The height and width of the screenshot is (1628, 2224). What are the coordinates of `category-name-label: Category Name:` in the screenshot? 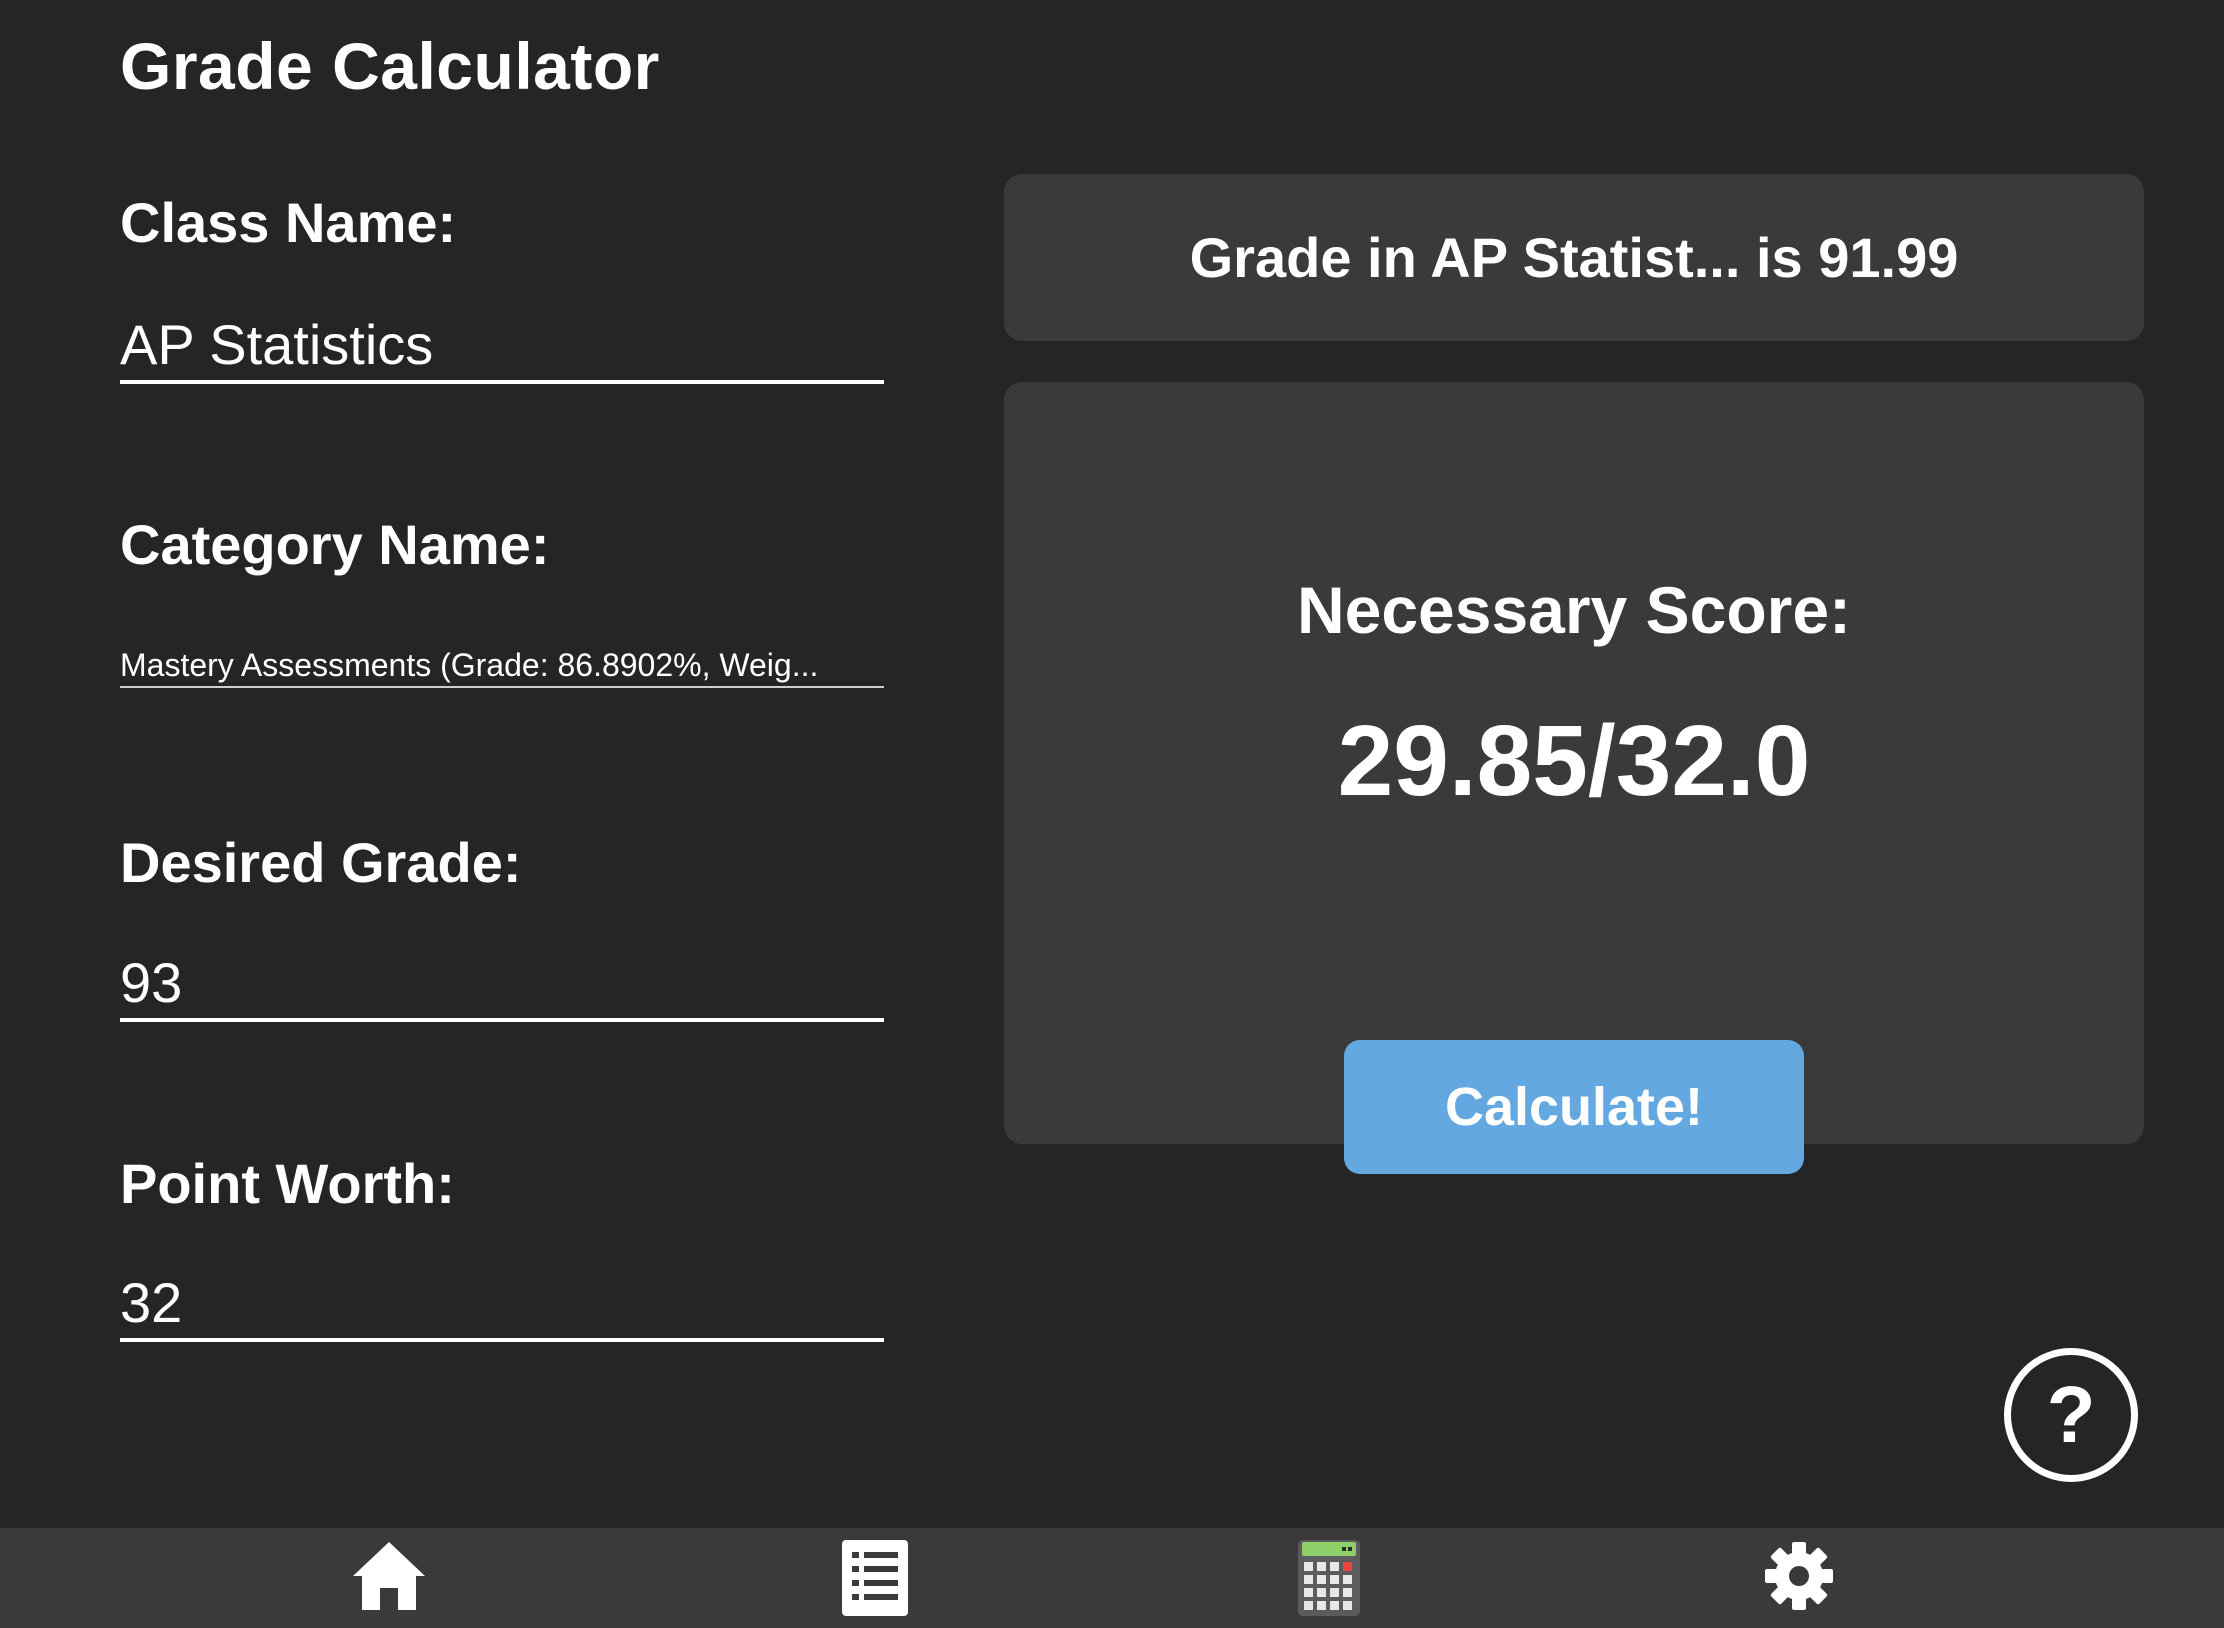 It's located at (335, 544).